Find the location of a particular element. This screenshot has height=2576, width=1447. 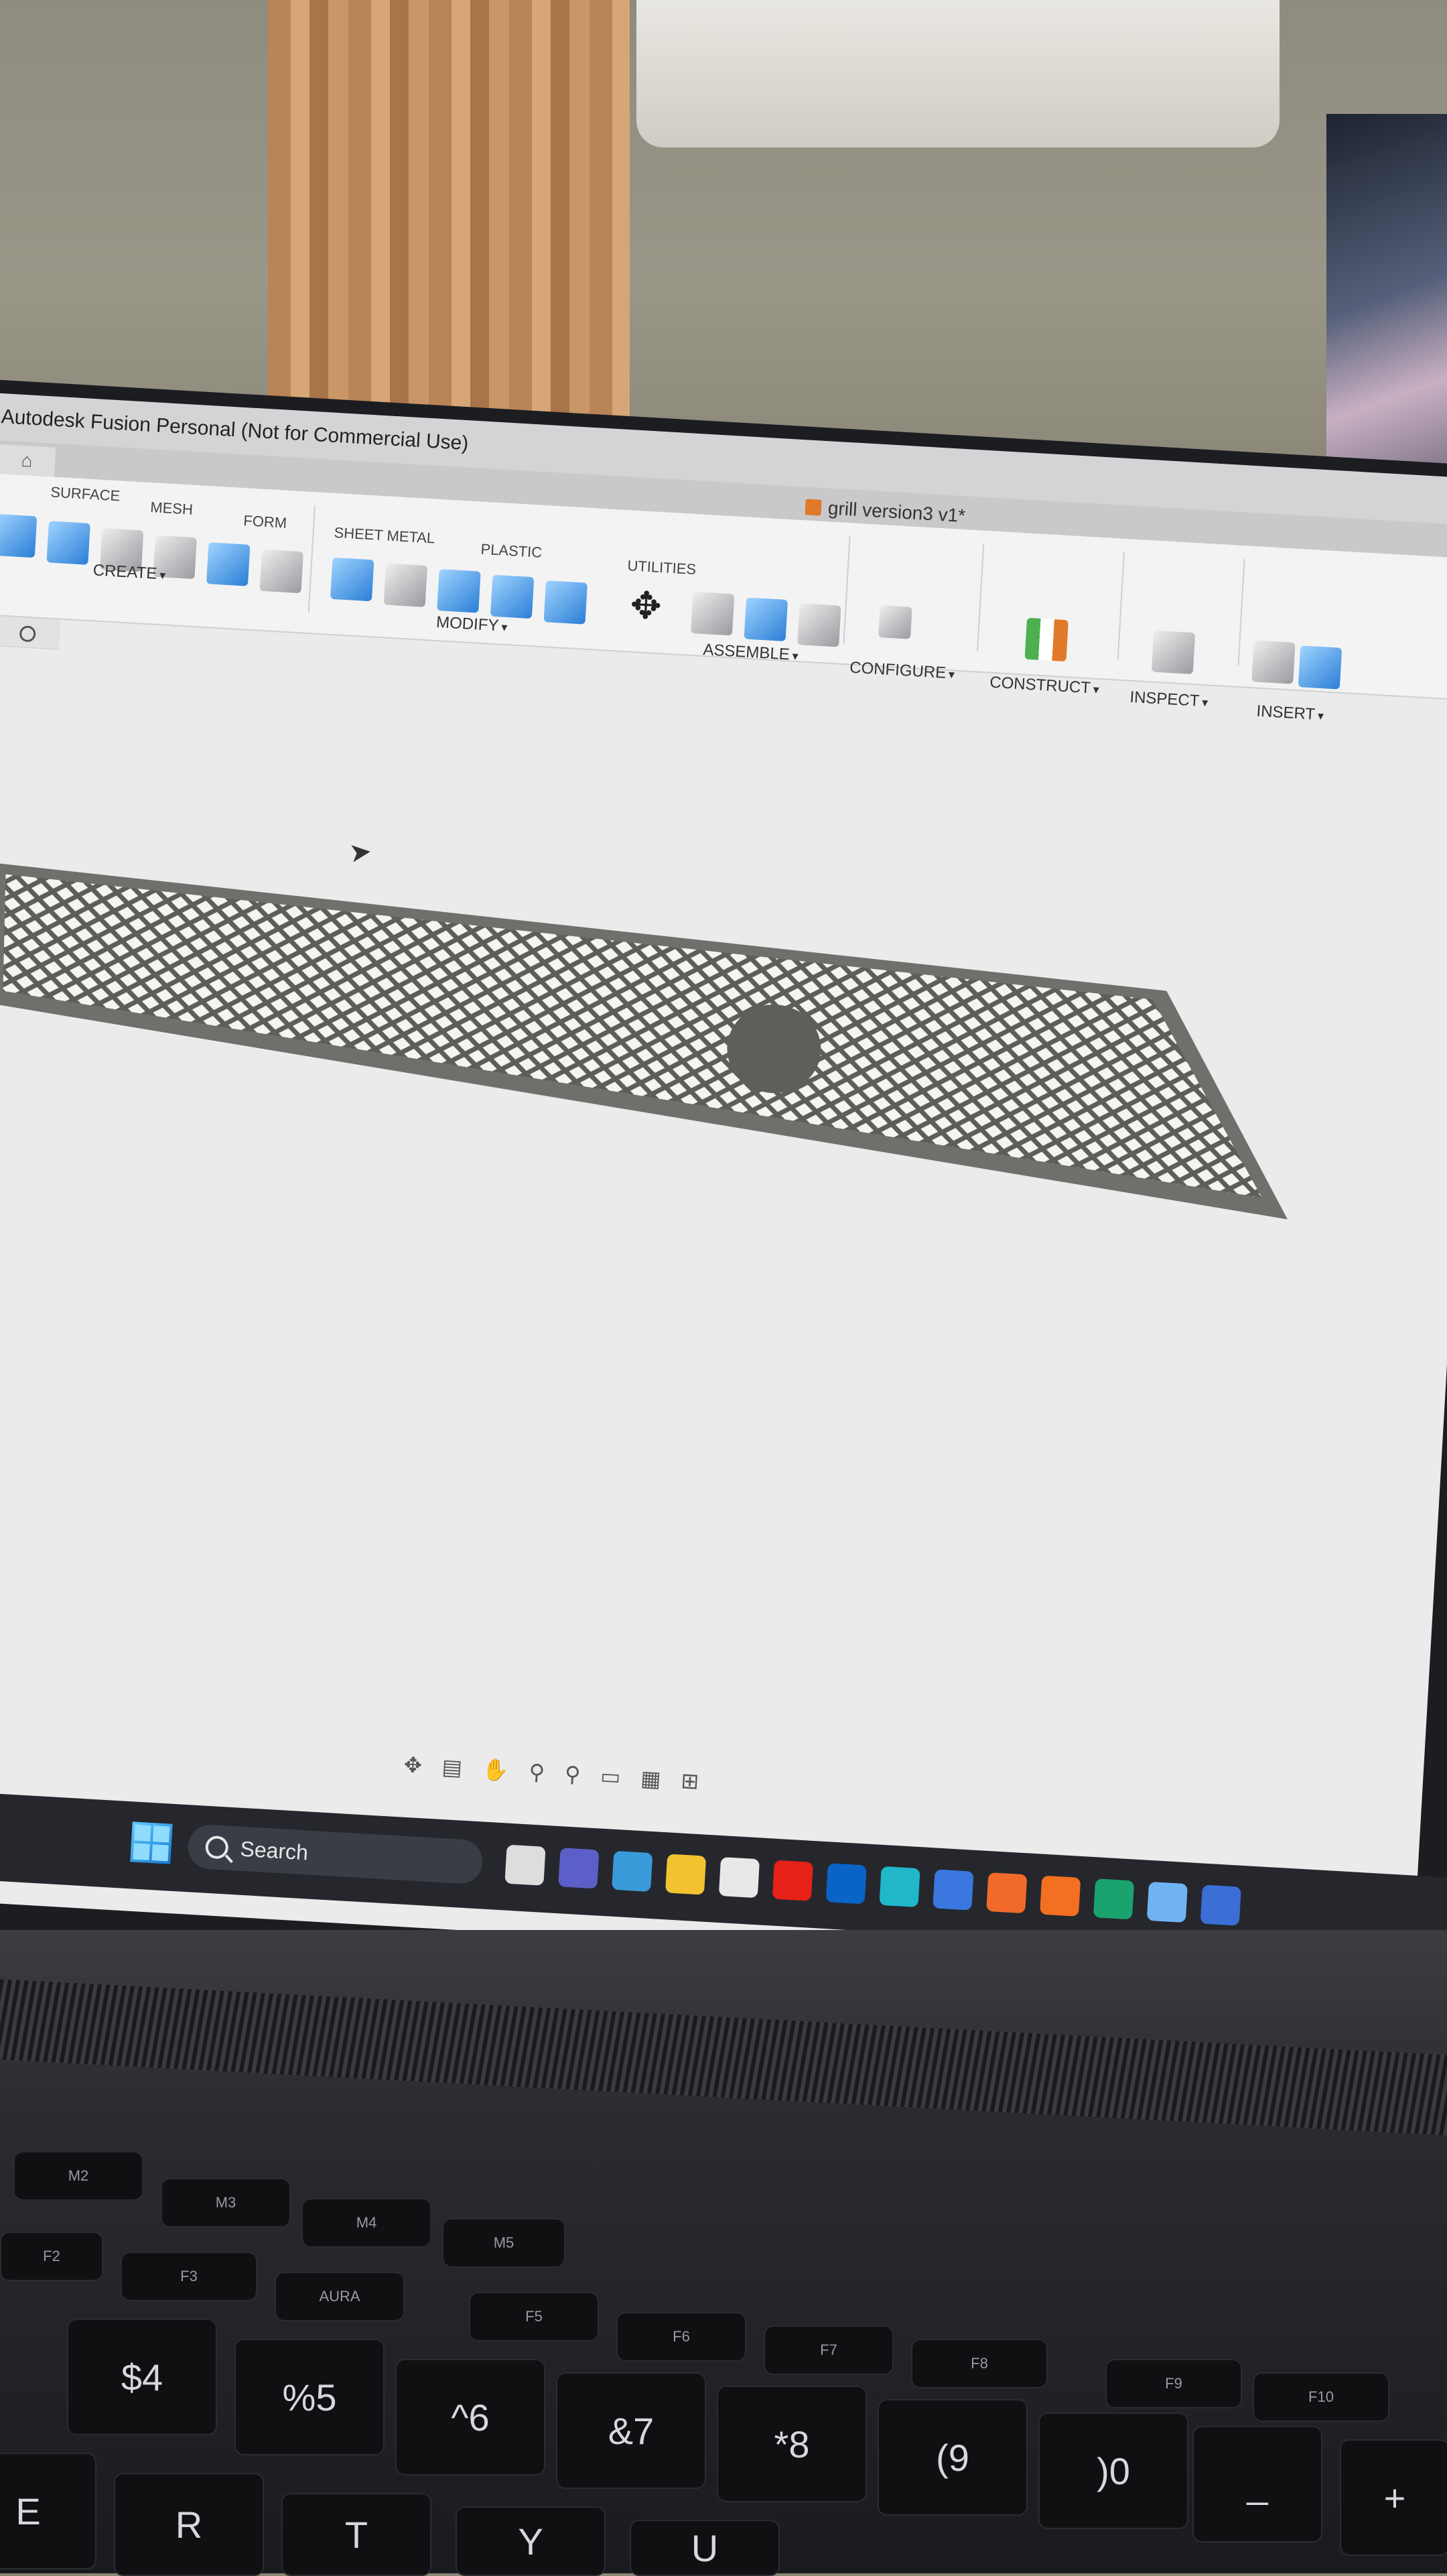

youtube-icon is located at coordinates (792, 1880).